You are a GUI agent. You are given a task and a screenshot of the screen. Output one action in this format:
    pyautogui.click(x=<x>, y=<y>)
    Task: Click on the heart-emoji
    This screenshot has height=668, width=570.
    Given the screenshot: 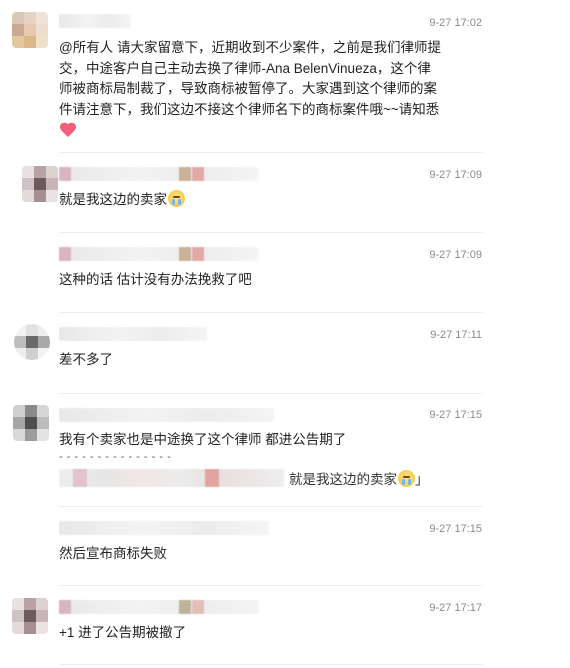 What is the action you would take?
    pyautogui.click(x=68, y=131)
    